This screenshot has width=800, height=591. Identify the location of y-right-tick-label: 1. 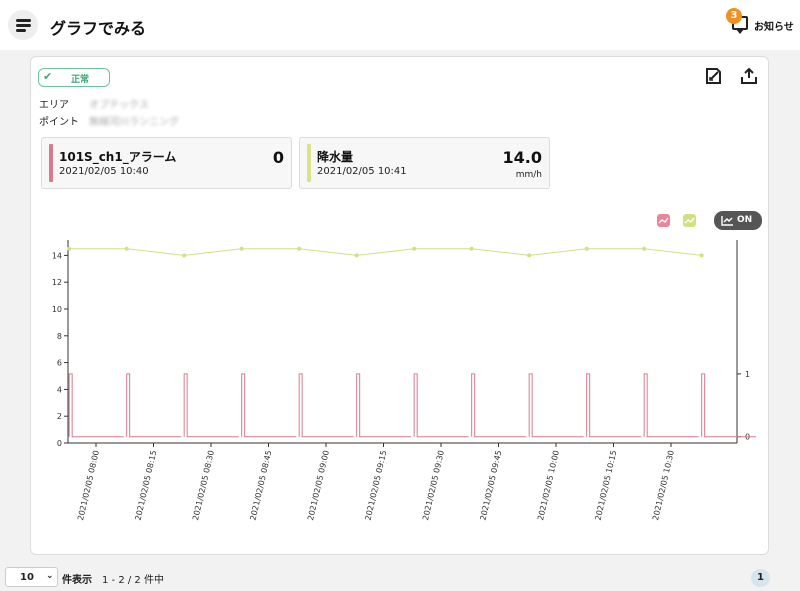
(747, 374).